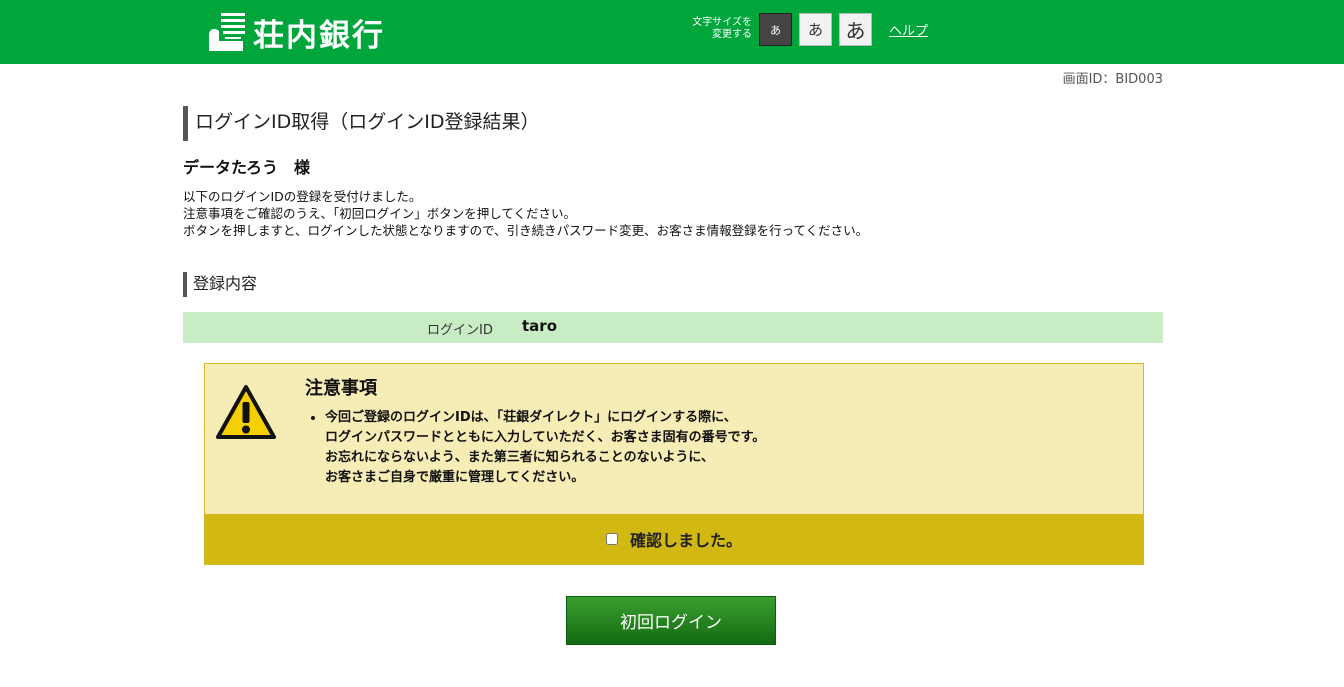  Describe the element at coordinates (611, 539) in the screenshot. I see `confirm-checkbox` at that location.